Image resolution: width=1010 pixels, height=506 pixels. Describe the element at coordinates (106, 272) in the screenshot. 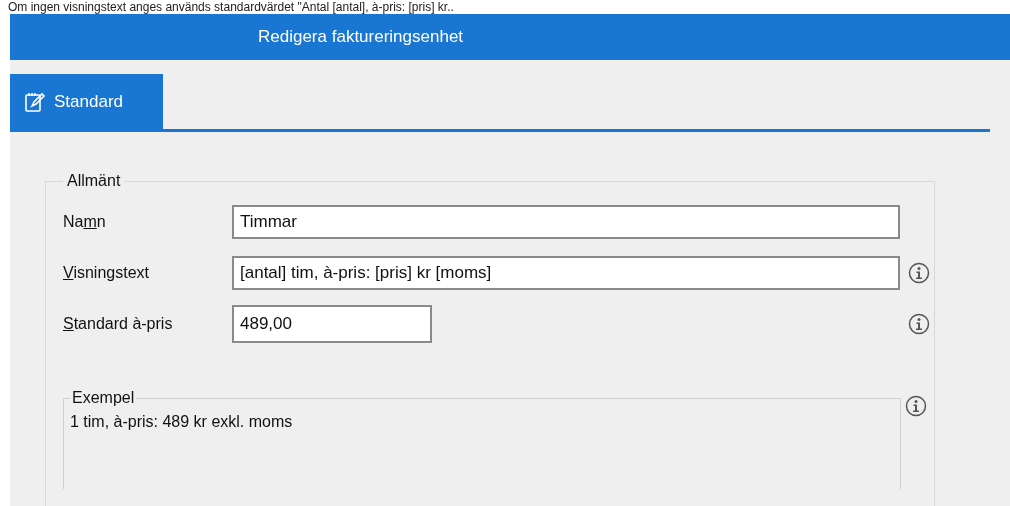

I see `field-label: Visningstext` at that location.